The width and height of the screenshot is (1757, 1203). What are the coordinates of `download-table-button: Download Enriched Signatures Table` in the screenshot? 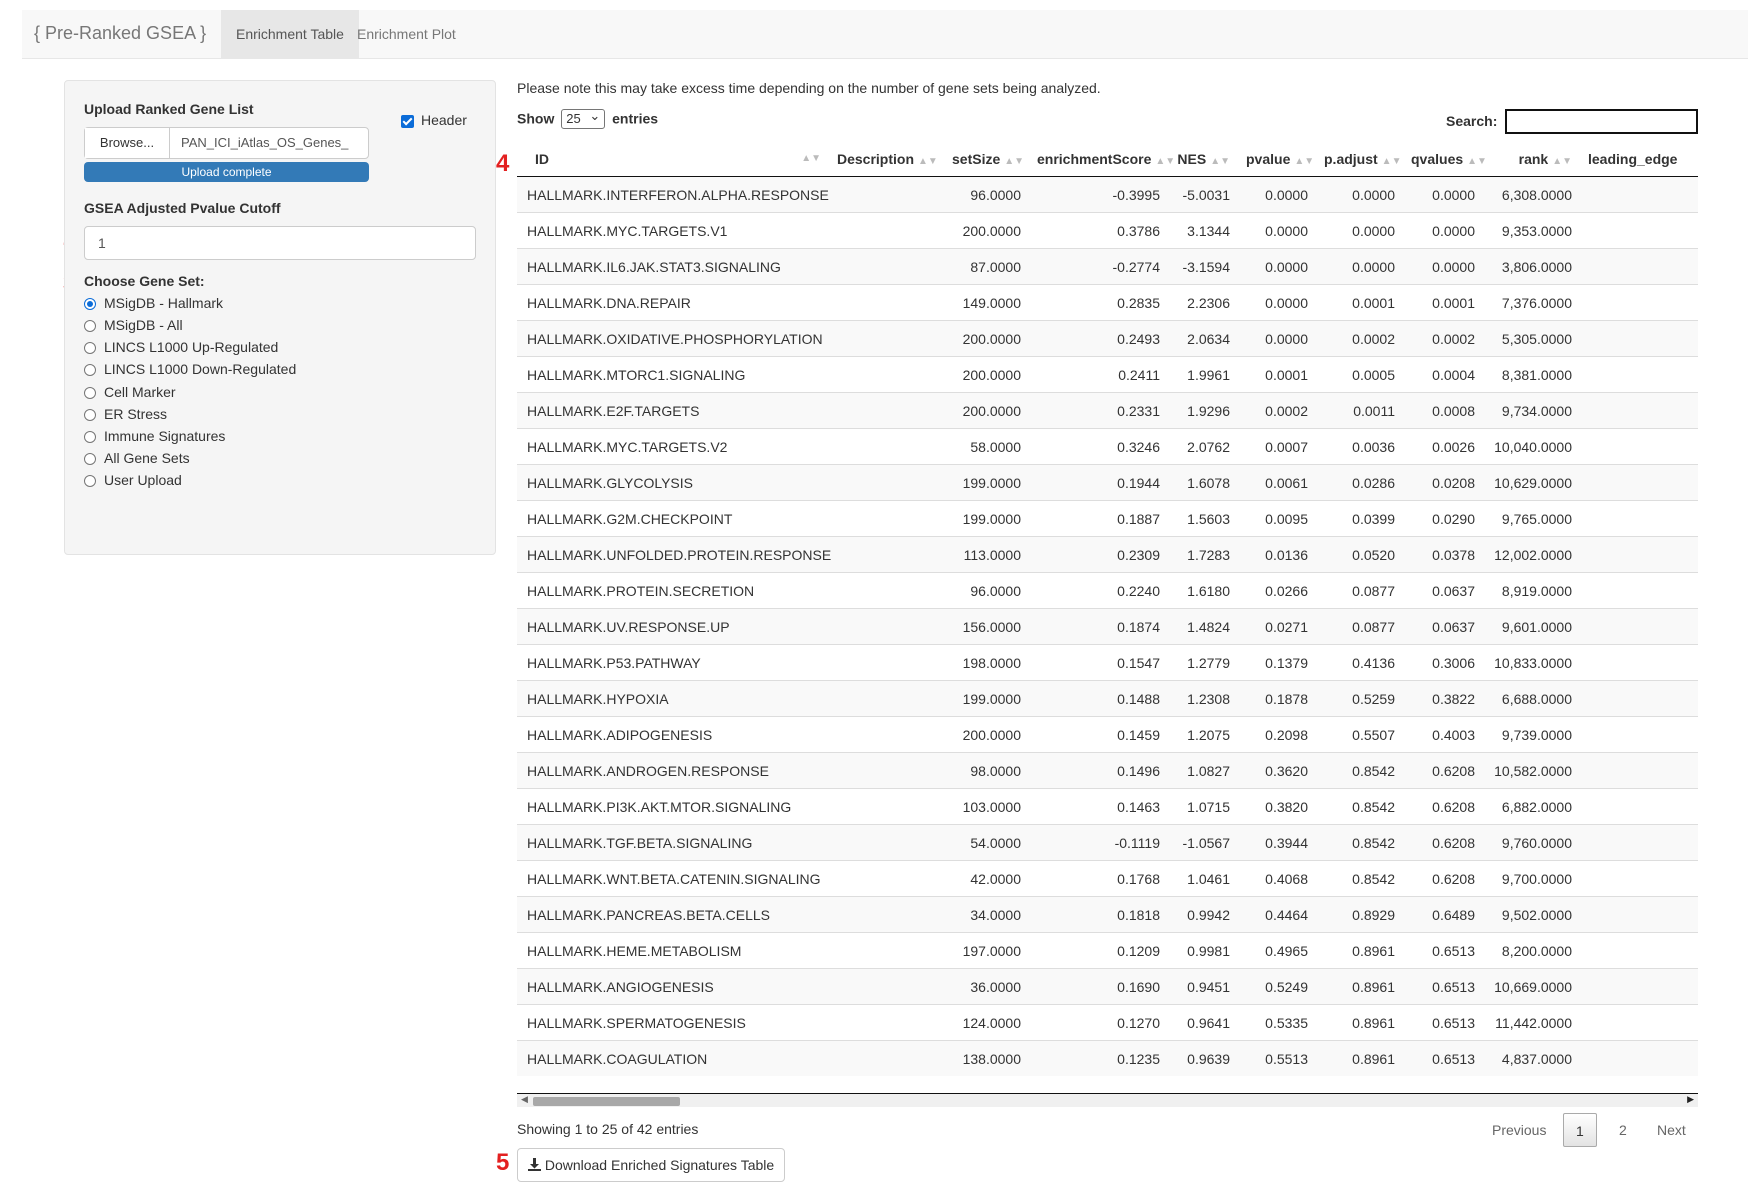 It's located at (651, 1165).